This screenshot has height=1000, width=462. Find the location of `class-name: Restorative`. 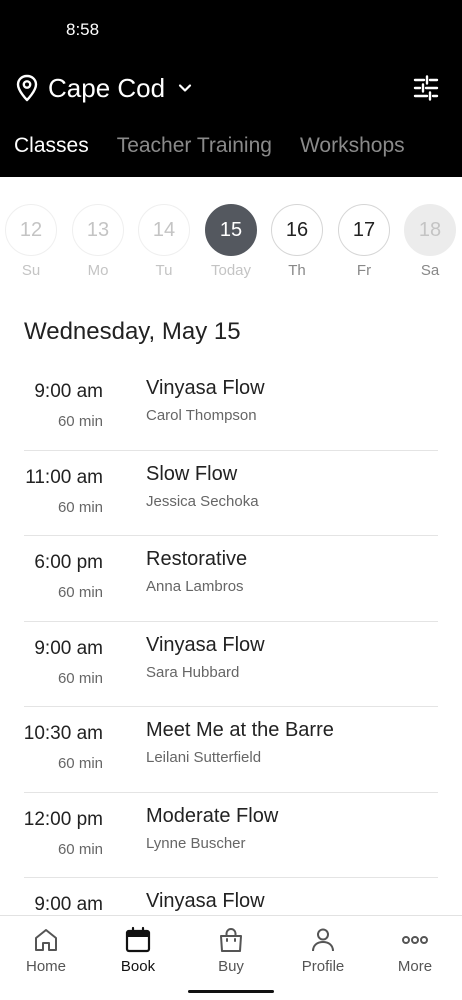

class-name: Restorative is located at coordinates (197, 559).